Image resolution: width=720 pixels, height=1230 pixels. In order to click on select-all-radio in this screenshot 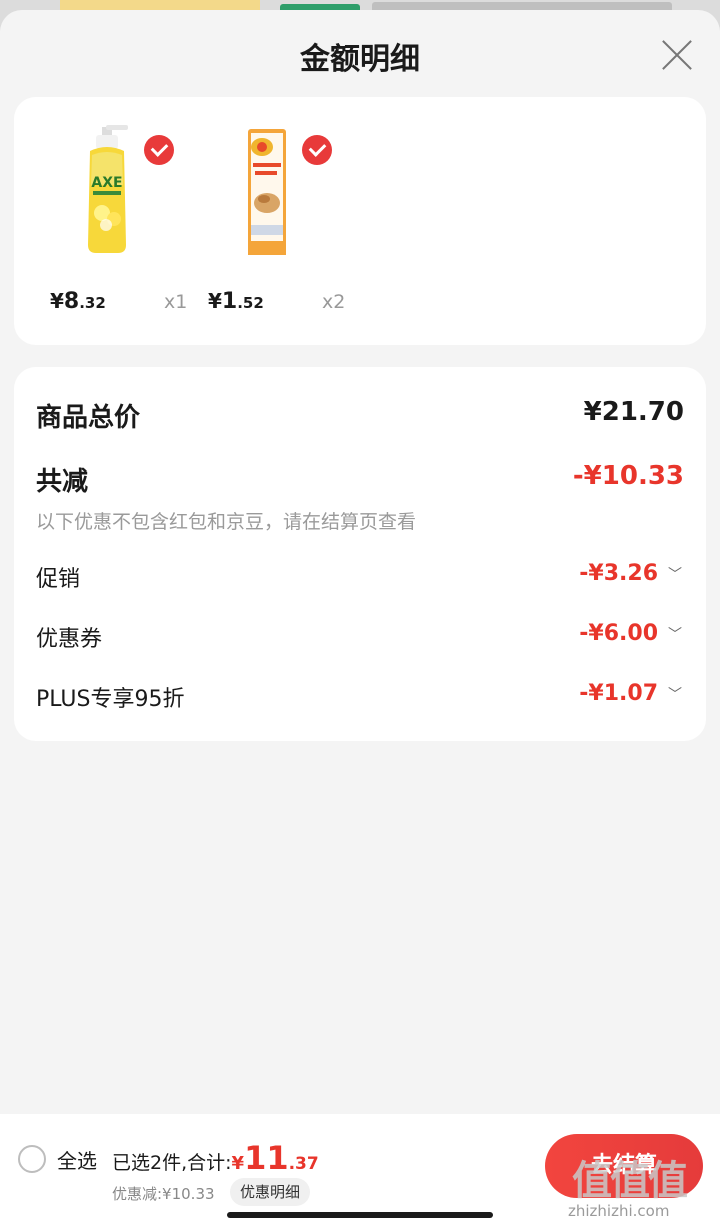, I will do `click(32, 1159)`.